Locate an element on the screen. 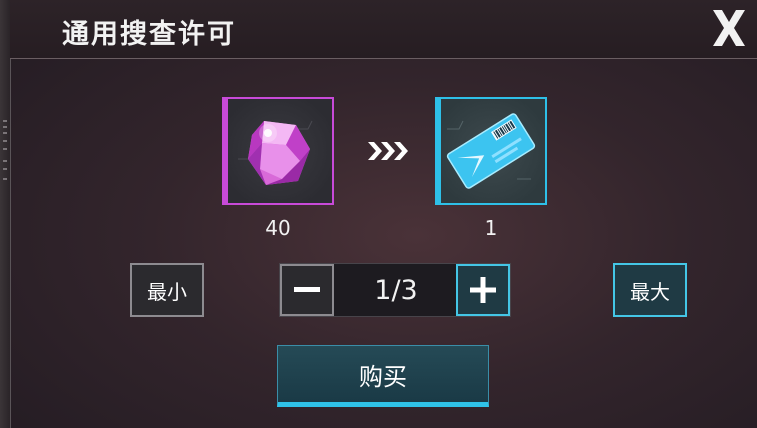 The image size is (757, 428). pink-crystal-icon is located at coordinates (275, 152).